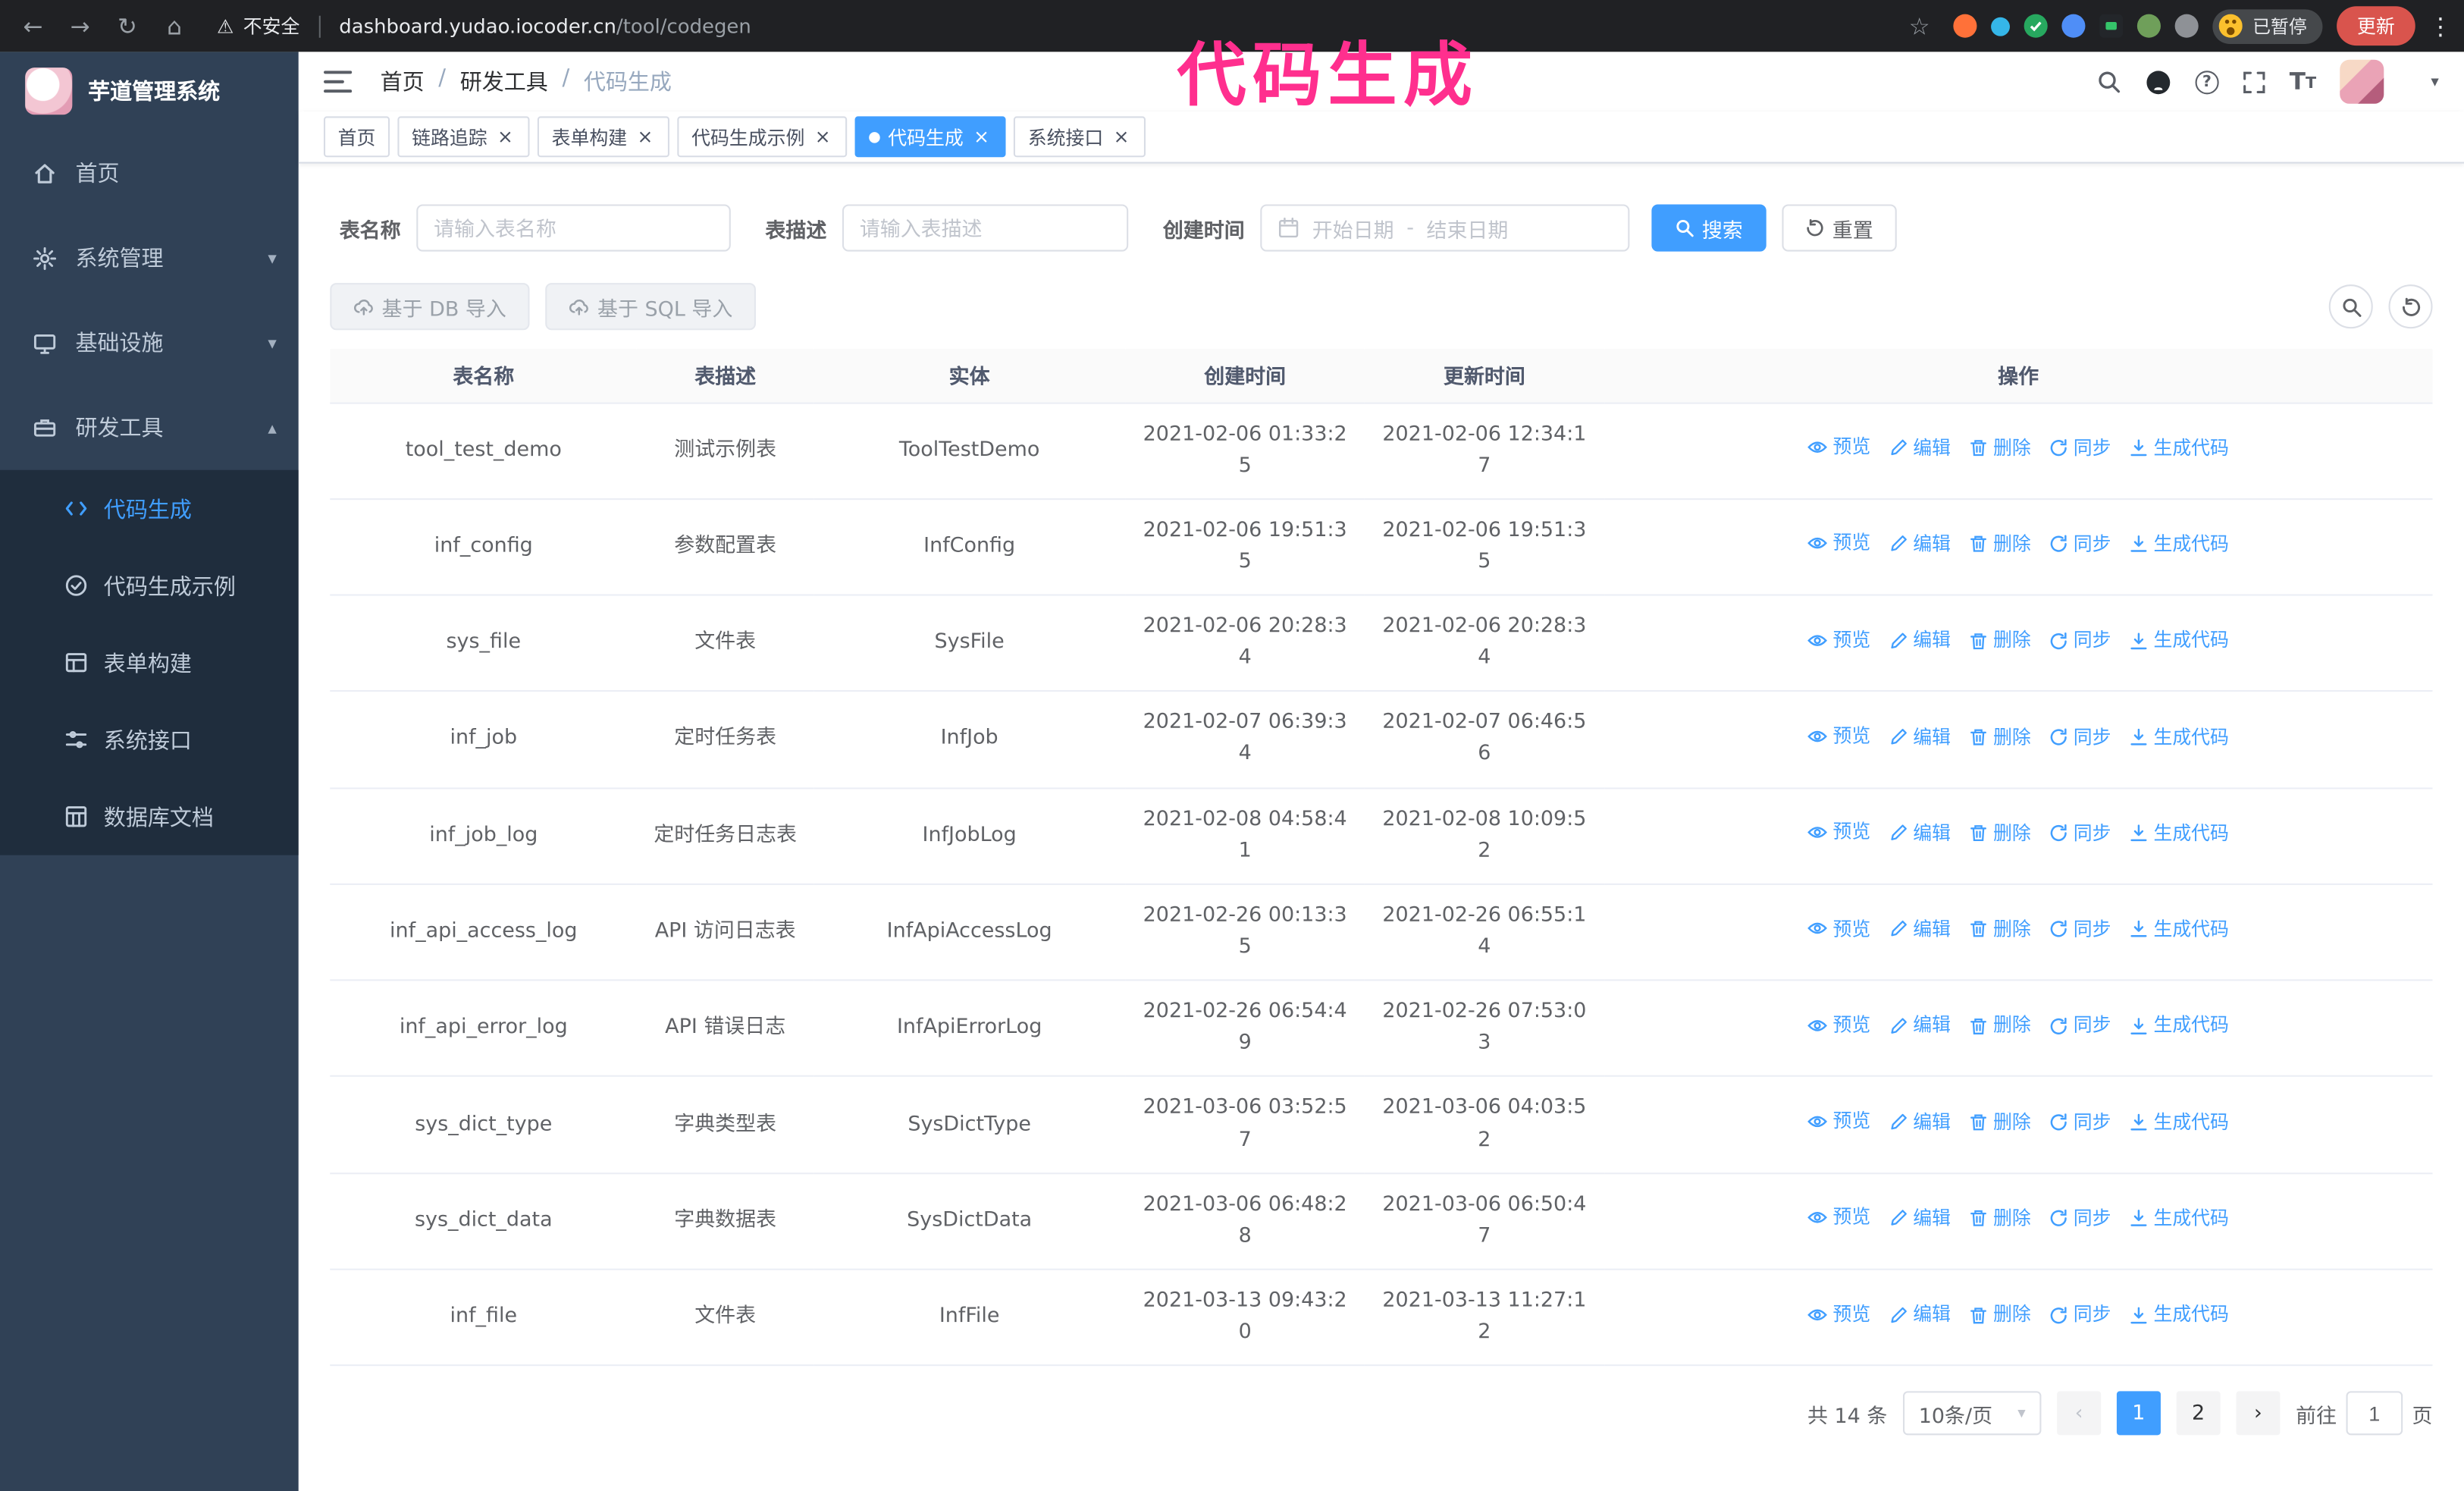  What do you see at coordinates (2002, 26) in the screenshot?
I see `extension-drop-icon` at bounding box center [2002, 26].